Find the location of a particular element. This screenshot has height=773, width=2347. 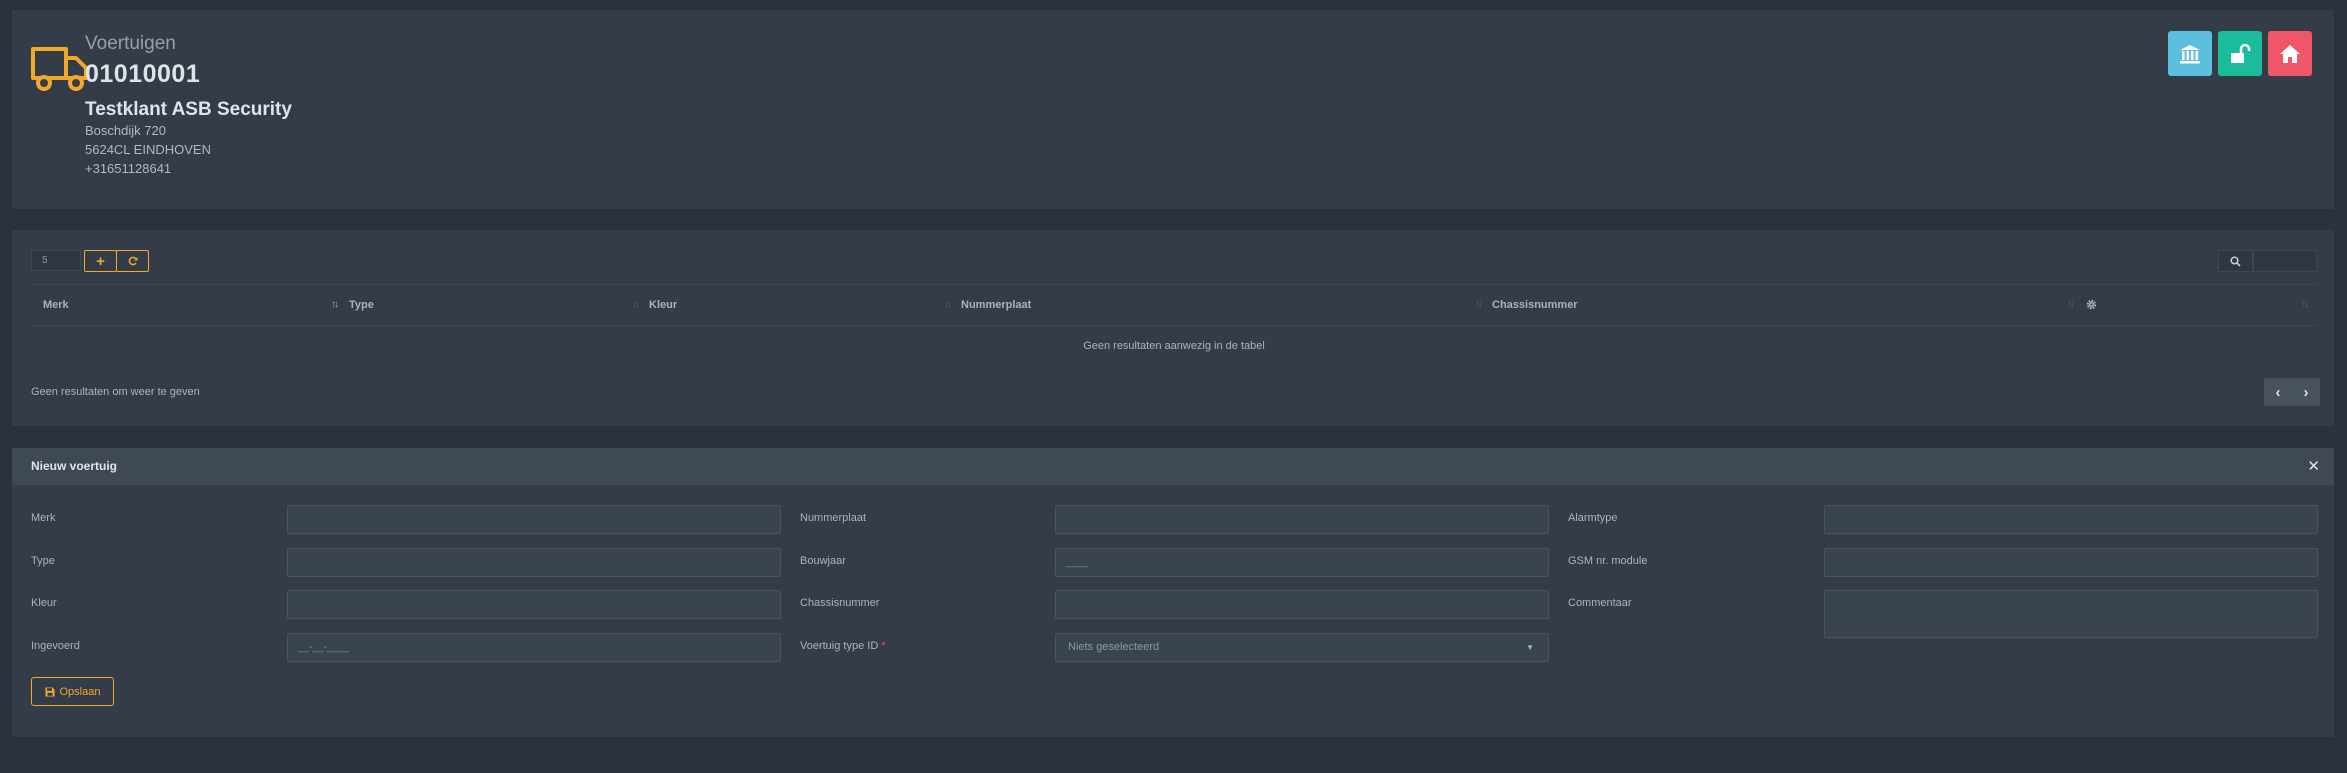

unlock-button is located at coordinates (2240, 53).